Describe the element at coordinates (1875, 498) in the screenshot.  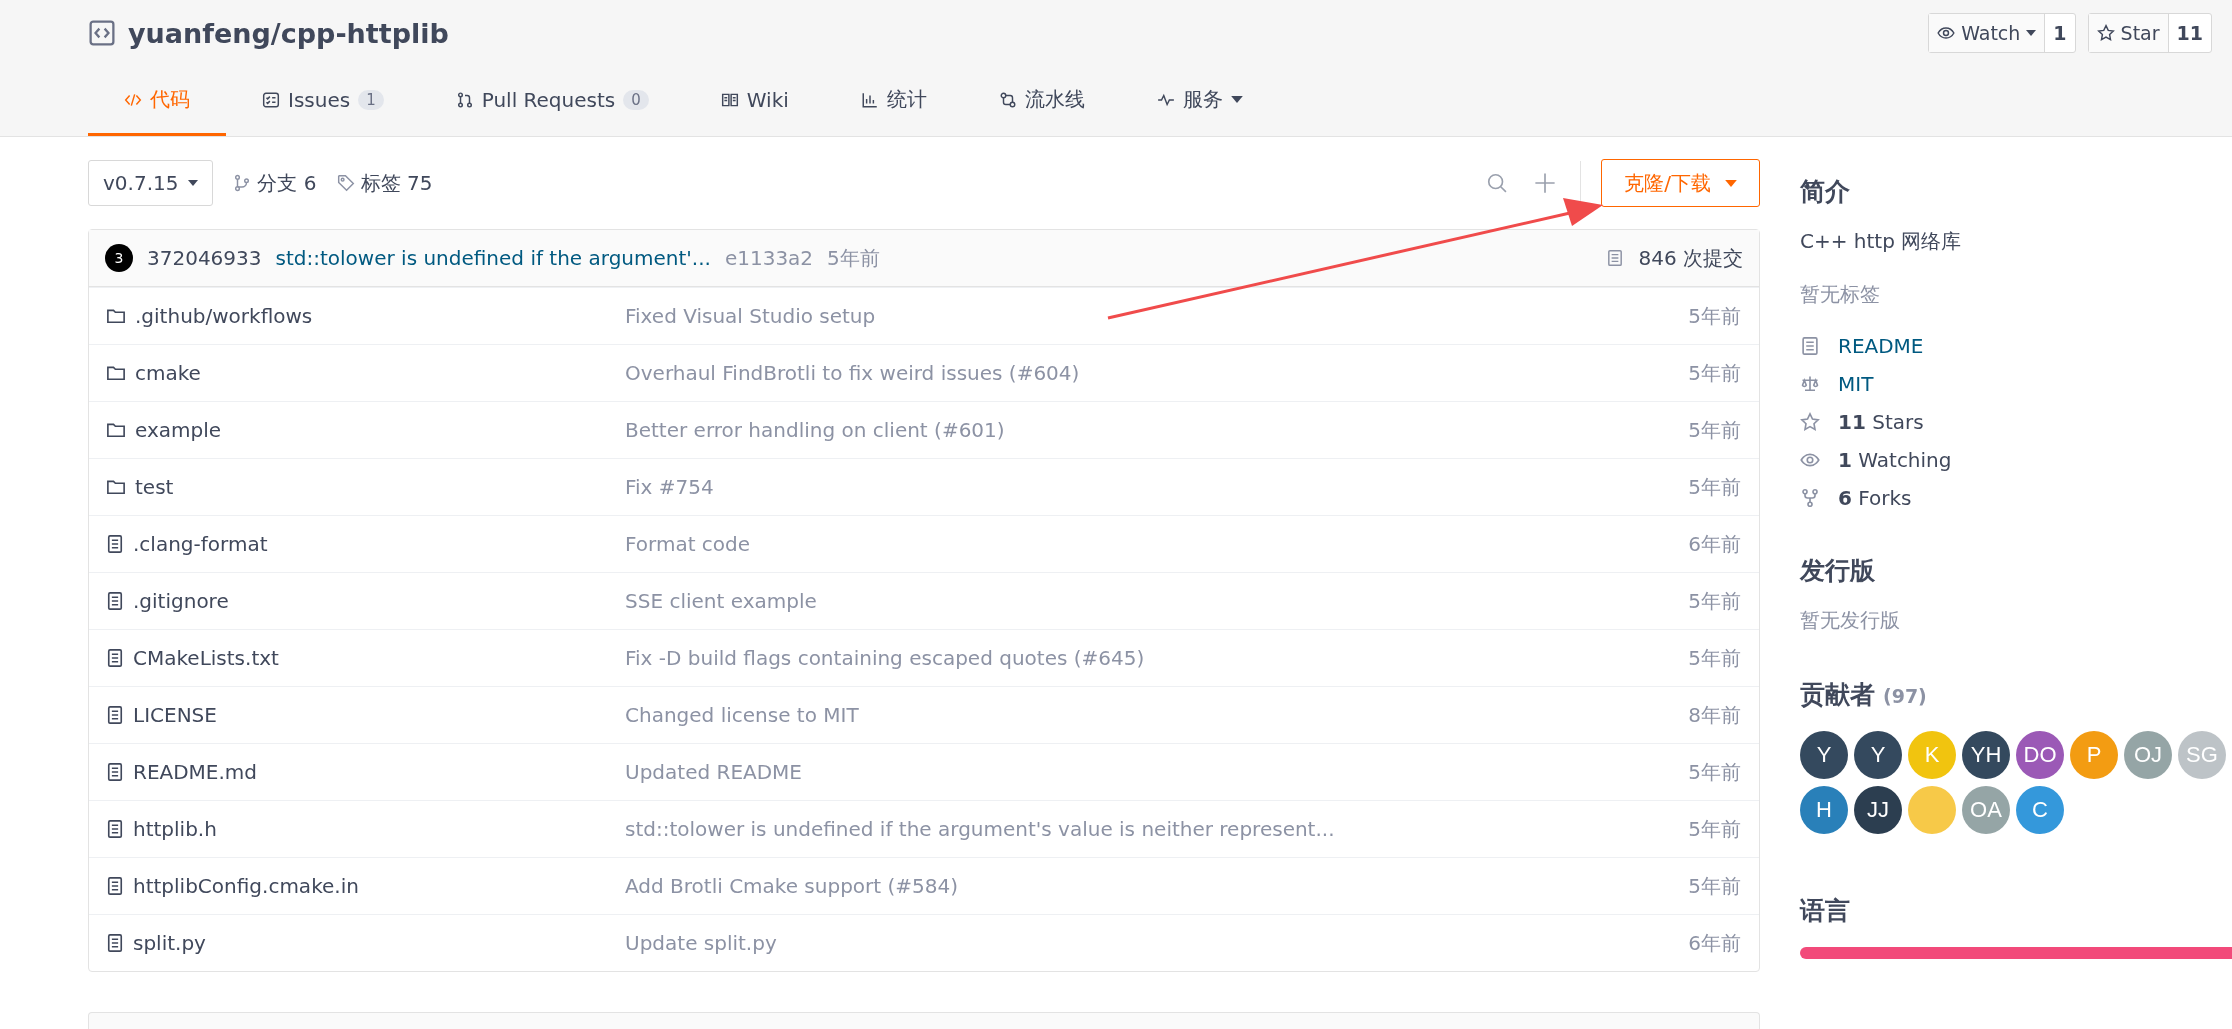
I see `stat-link: 6 Forks` at that location.